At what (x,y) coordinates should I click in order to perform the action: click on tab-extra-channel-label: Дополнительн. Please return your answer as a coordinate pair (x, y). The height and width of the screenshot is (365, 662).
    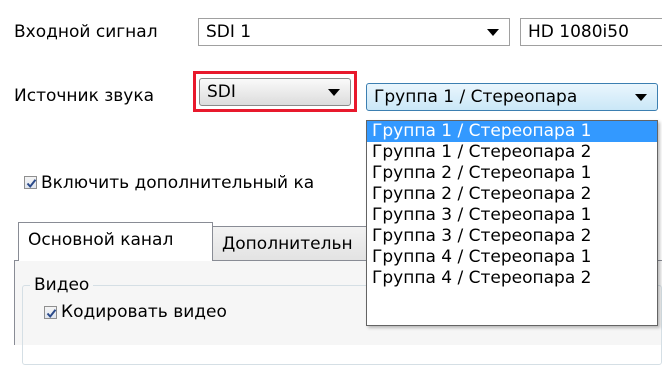
    Looking at the image, I should click on (287, 244).